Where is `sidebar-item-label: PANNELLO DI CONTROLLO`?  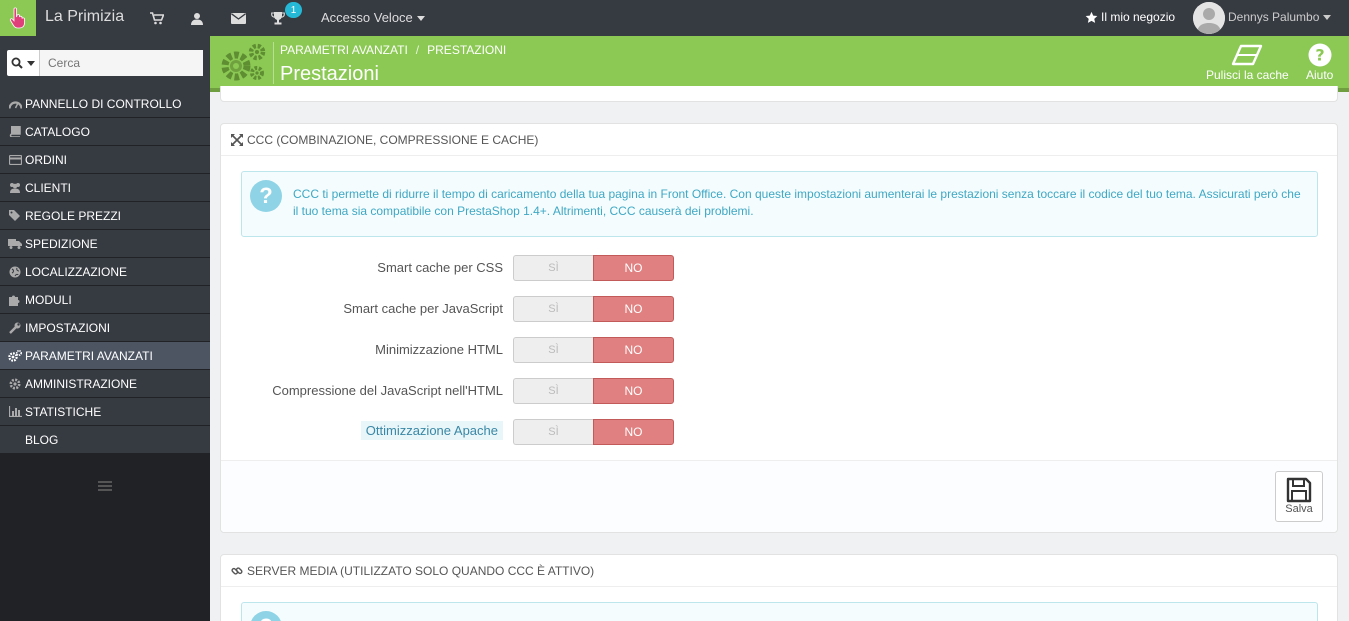
sidebar-item-label: PANNELLO DI CONTROLLO is located at coordinates (103, 103).